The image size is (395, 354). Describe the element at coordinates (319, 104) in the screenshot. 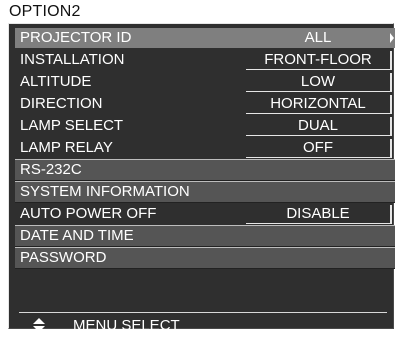

I see `menu-item-value: HORIZONTAL` at that location.